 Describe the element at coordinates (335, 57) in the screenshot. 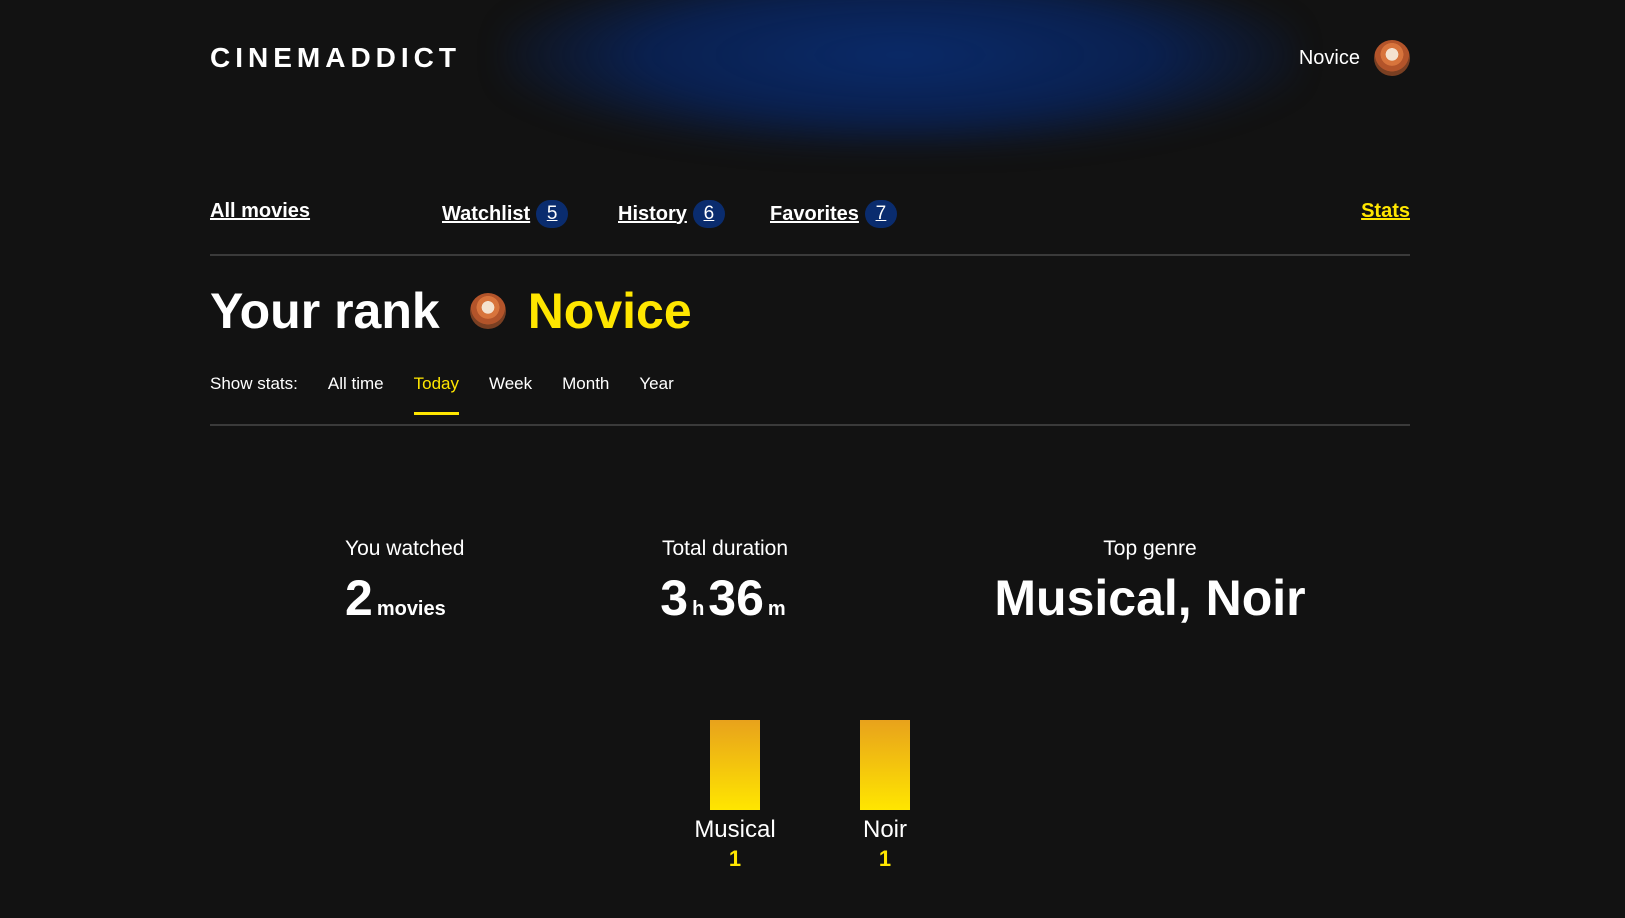

I see `logo: CINEMADDICT` at that location.